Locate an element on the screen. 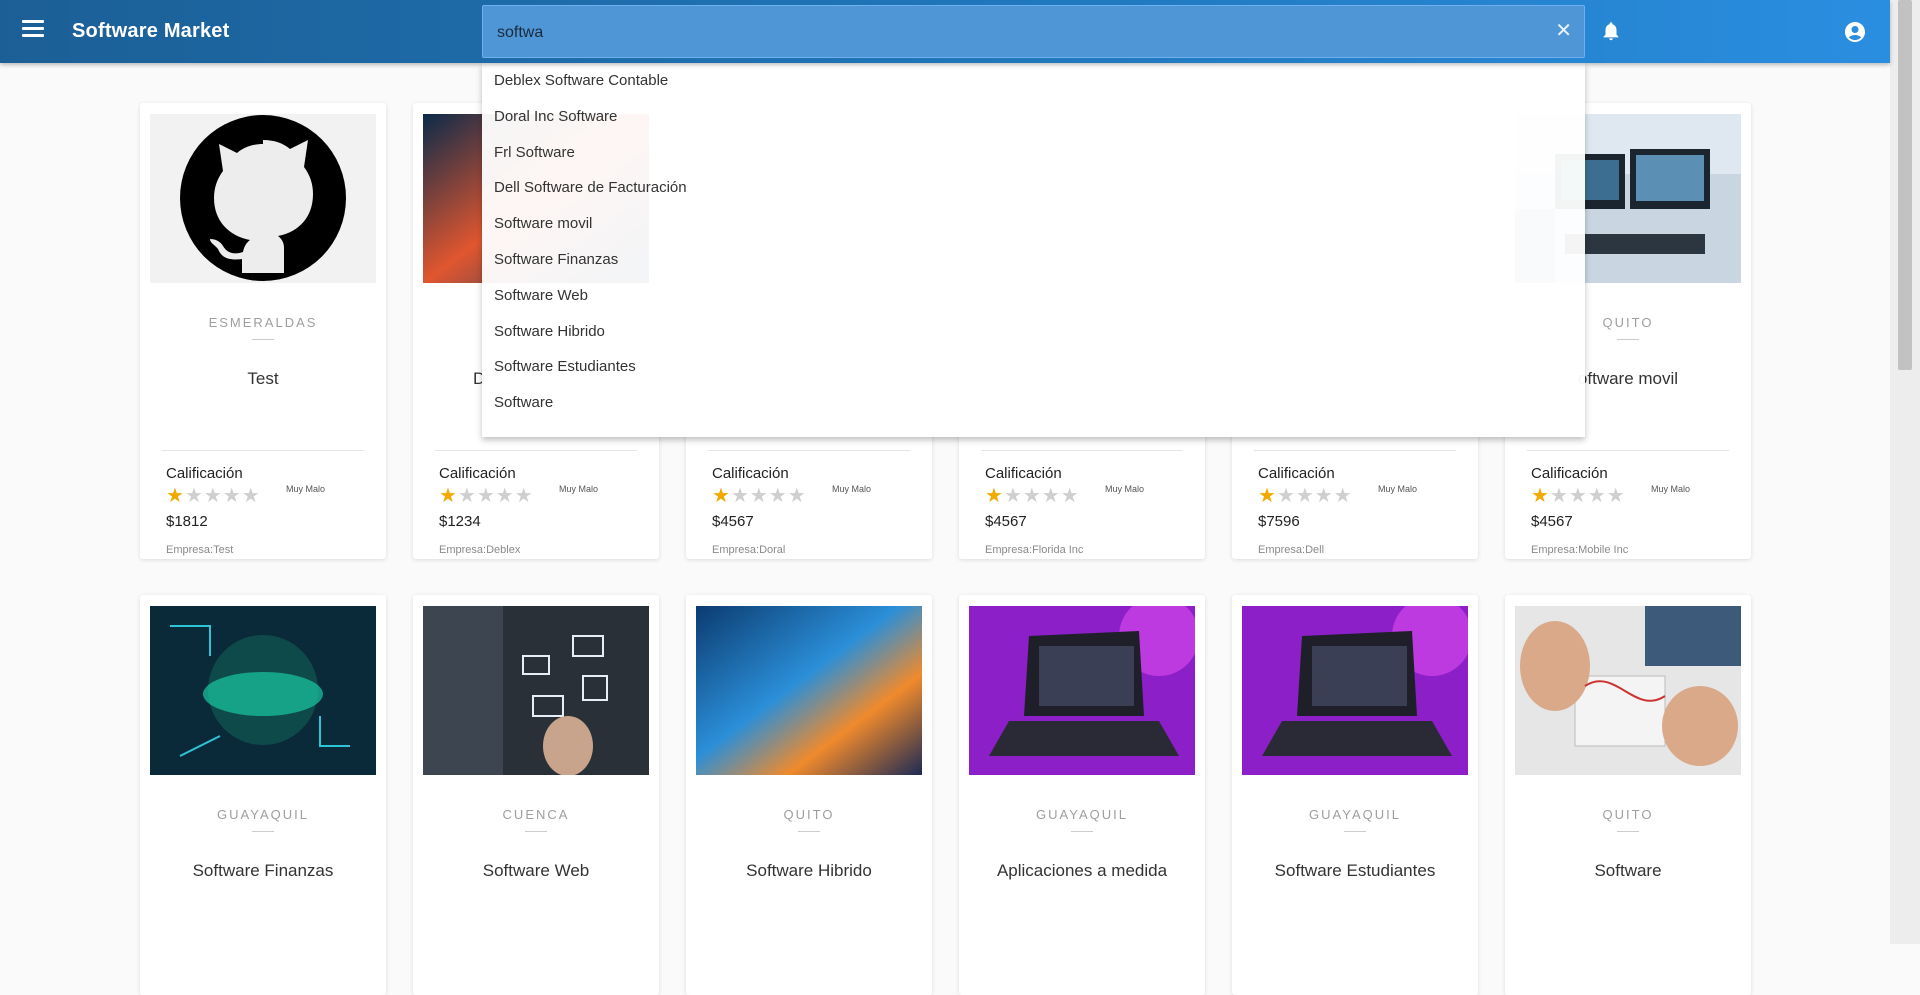 The image size is (1920, 995). product-image-github is located at coordinates (263, 198).